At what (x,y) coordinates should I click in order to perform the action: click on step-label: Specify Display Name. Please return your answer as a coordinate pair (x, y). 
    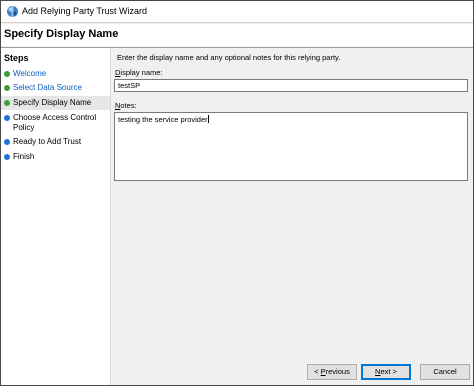
    Looking at the image, I should click on (52, 102).